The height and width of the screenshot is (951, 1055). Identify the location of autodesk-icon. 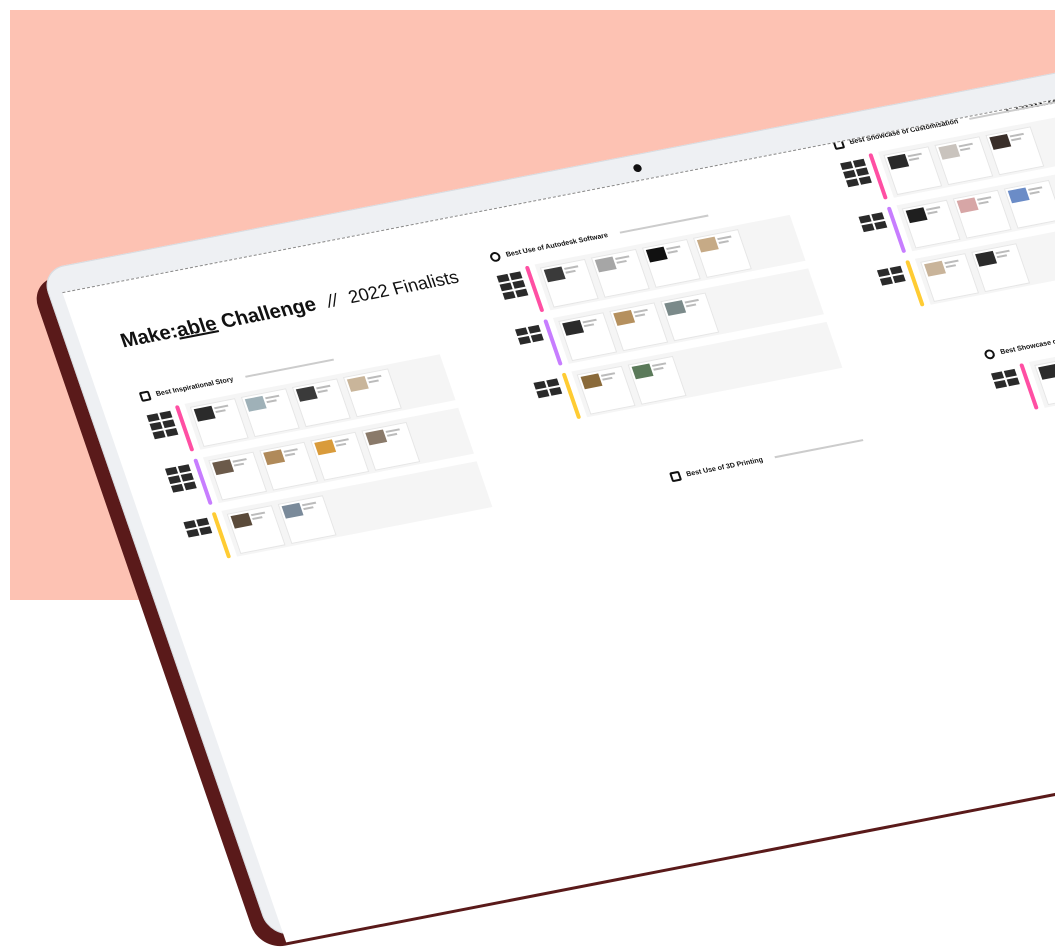
(495, 257).